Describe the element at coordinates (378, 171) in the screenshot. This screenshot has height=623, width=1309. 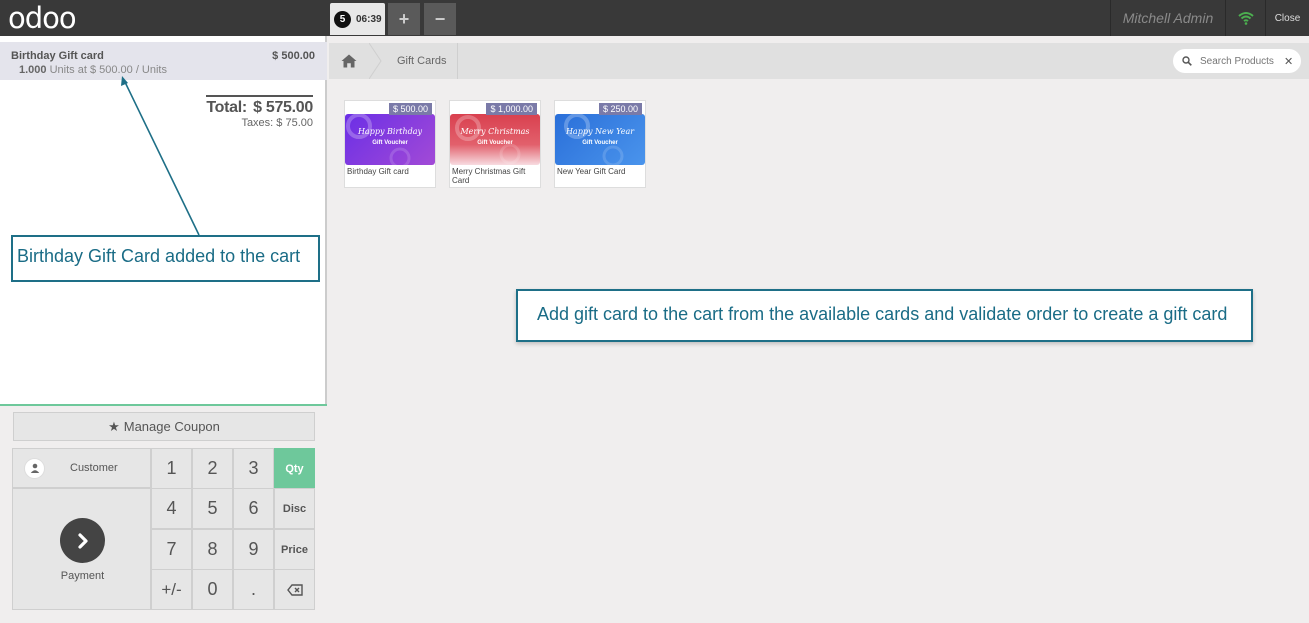
I see `product-name: Birthday Gift card` at that location.